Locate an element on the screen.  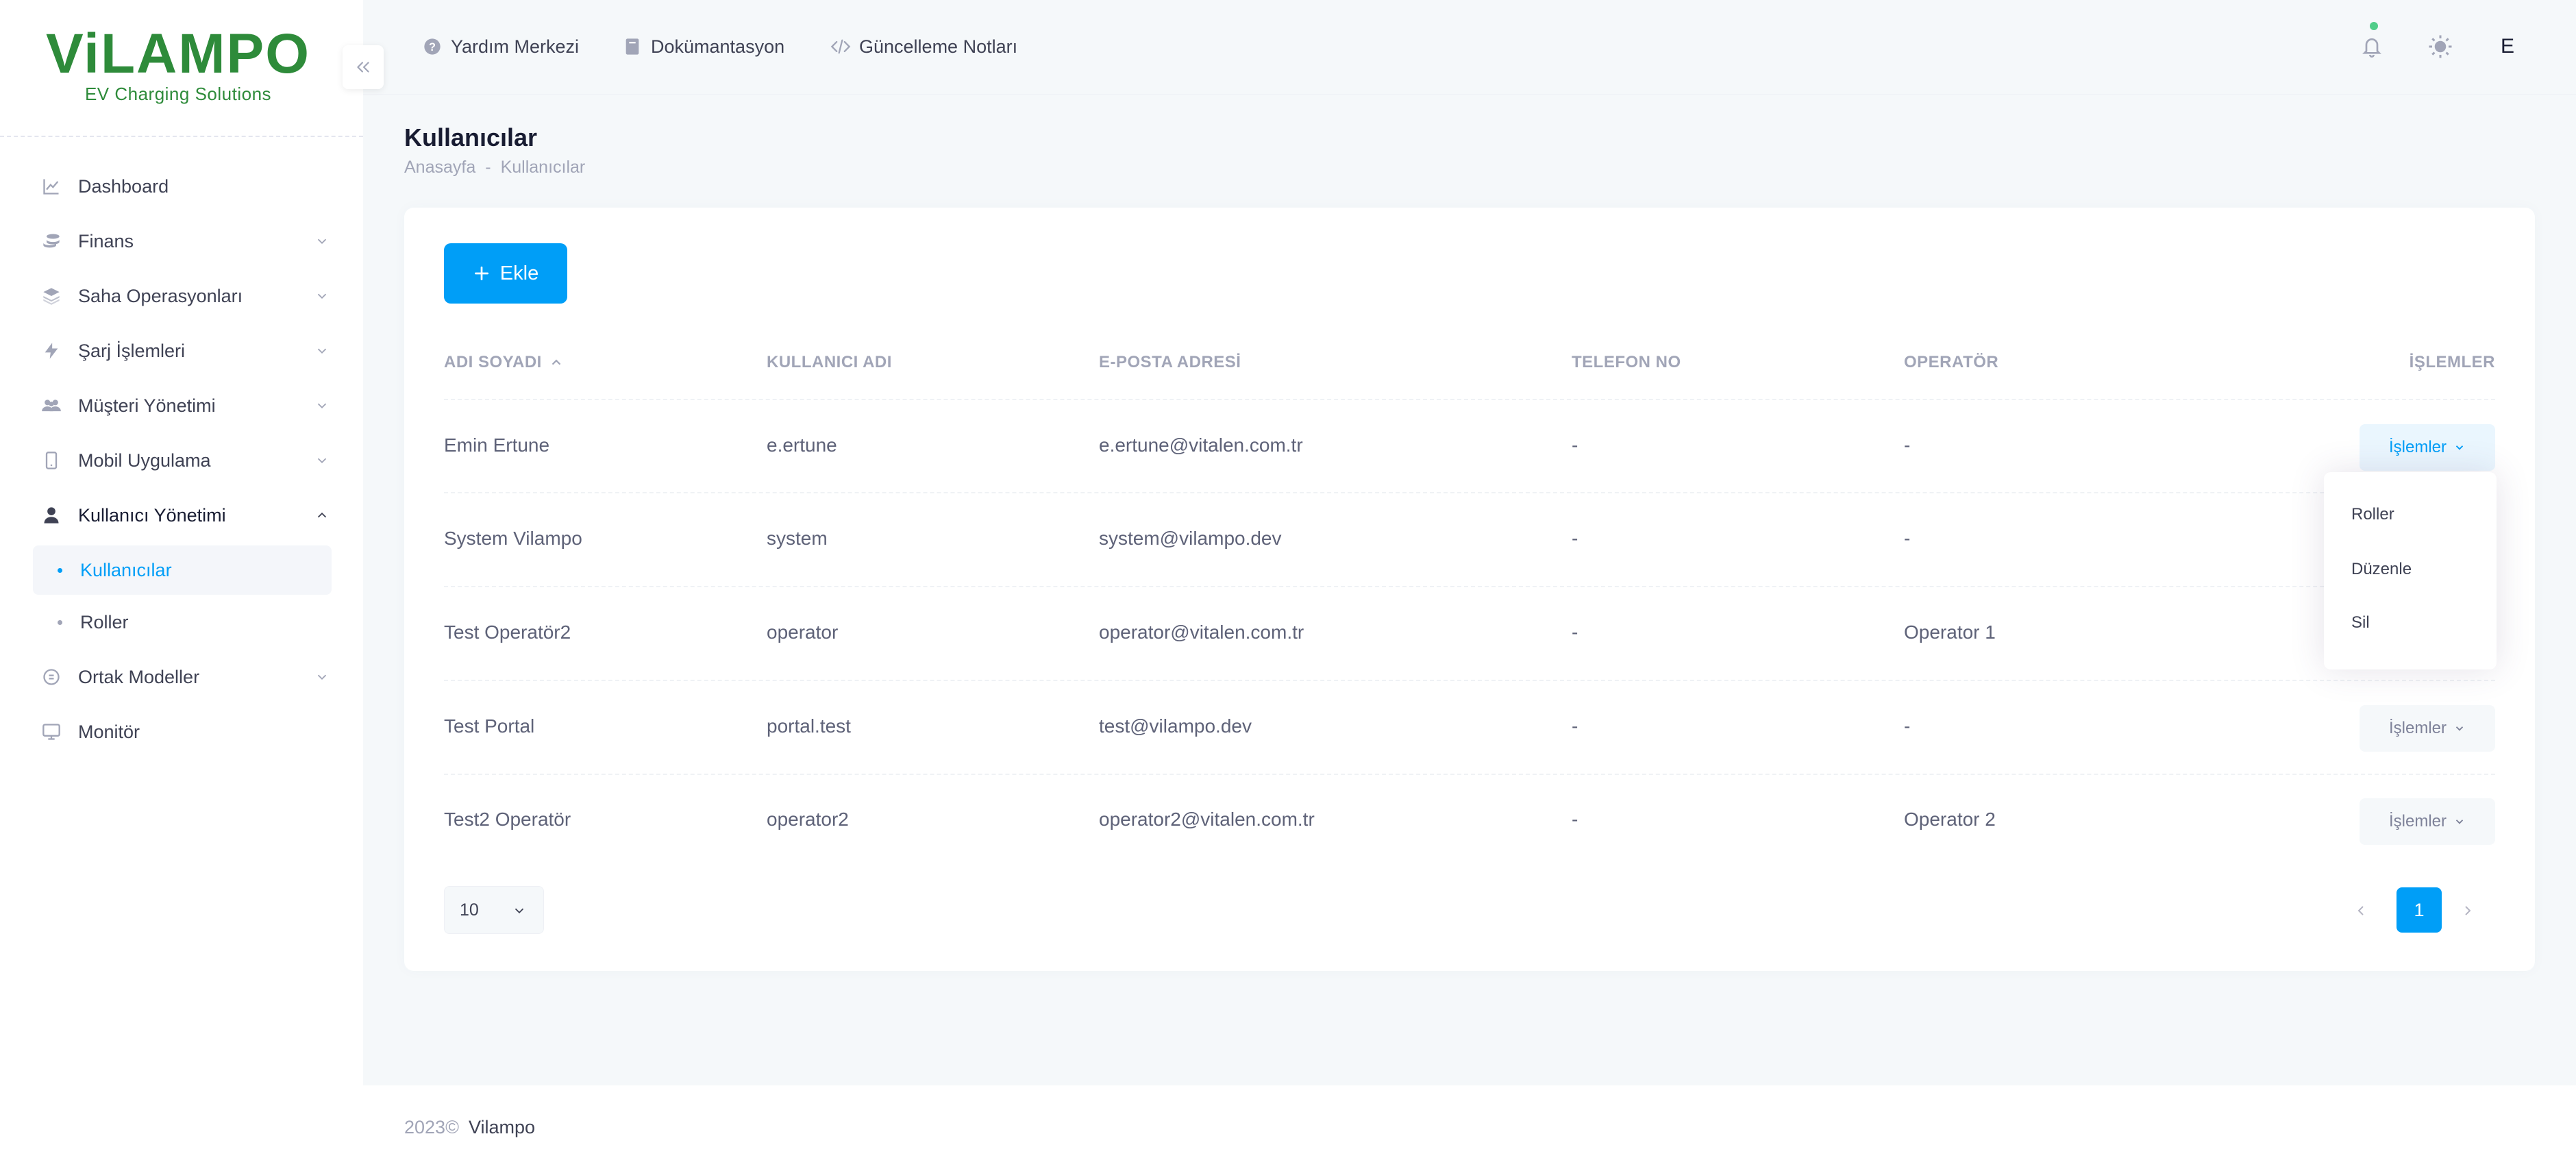
coins-icon is located at coordinates (51, 241).